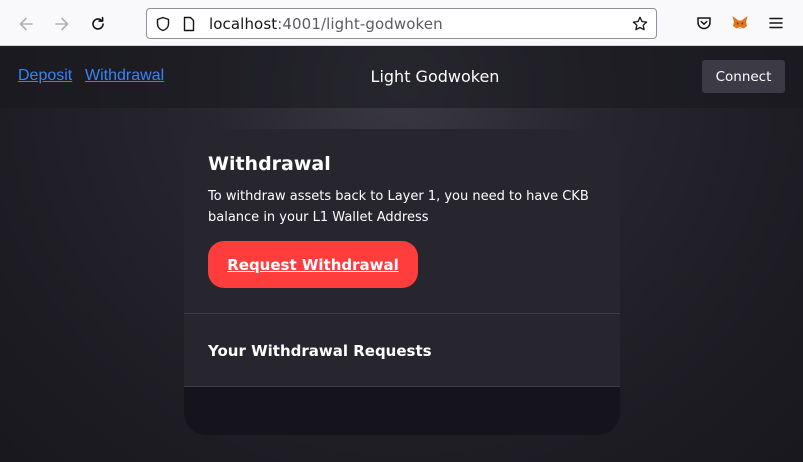  Describe the element at coordinates (189, 24) in the screenshot. I see `page-icon` at that location.